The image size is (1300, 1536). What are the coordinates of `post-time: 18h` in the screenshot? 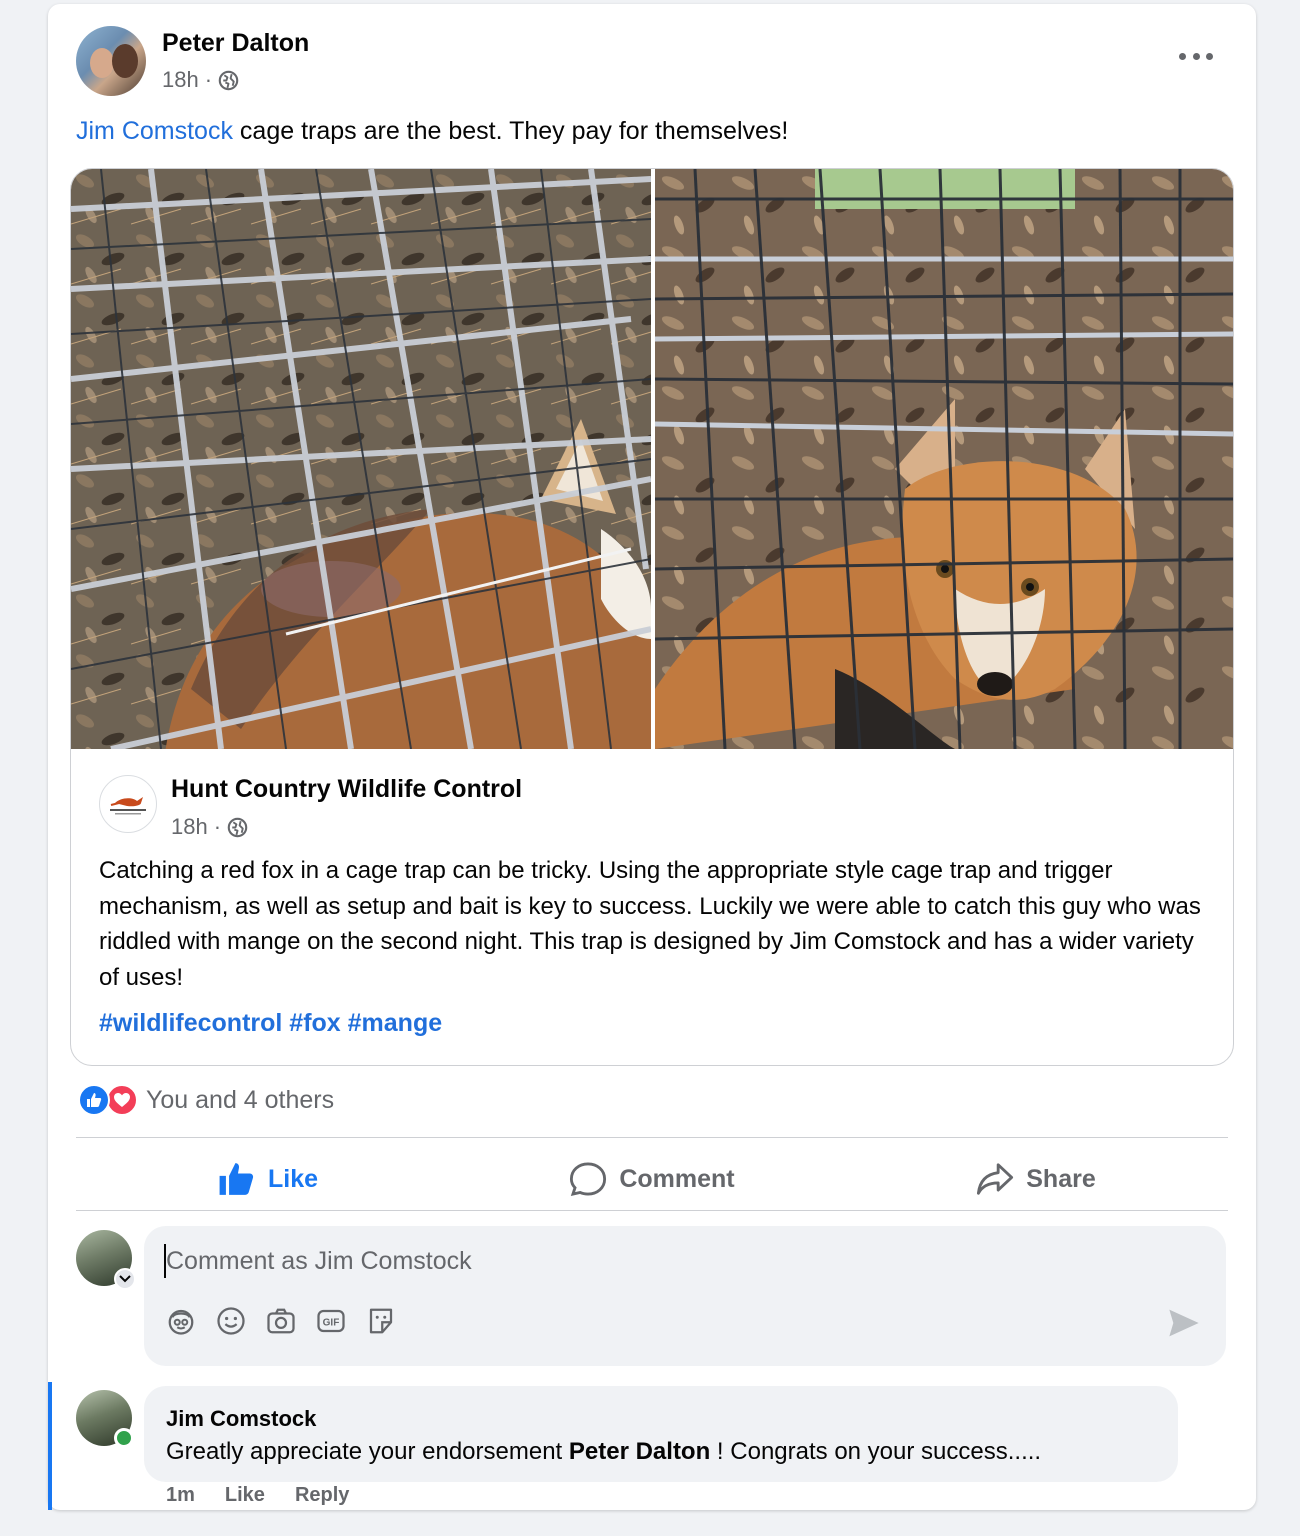 It's located at (180, 80).